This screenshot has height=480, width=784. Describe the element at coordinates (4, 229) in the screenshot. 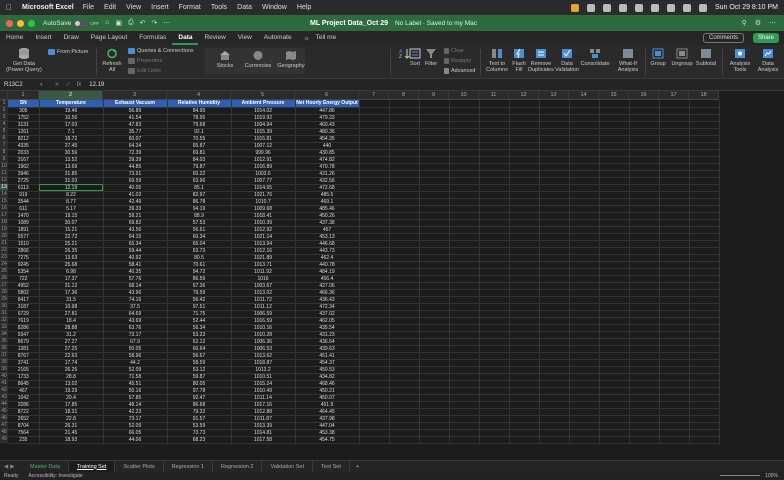

I see `row-header: 19` at that location.